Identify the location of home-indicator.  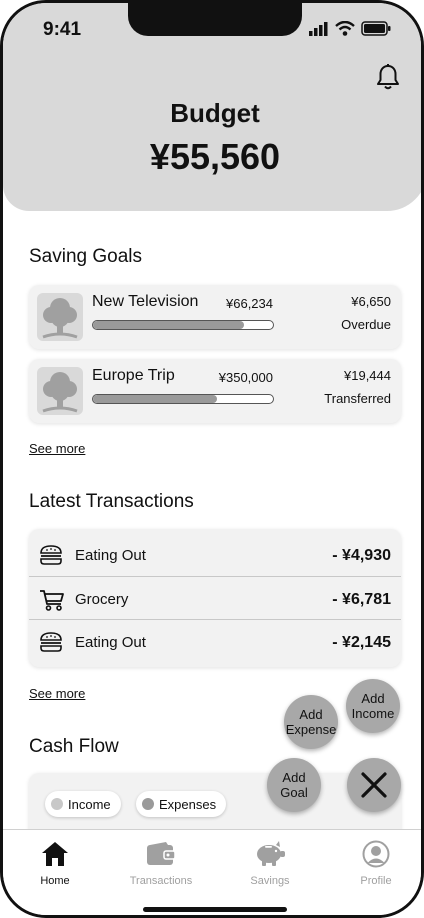
(215, 909).